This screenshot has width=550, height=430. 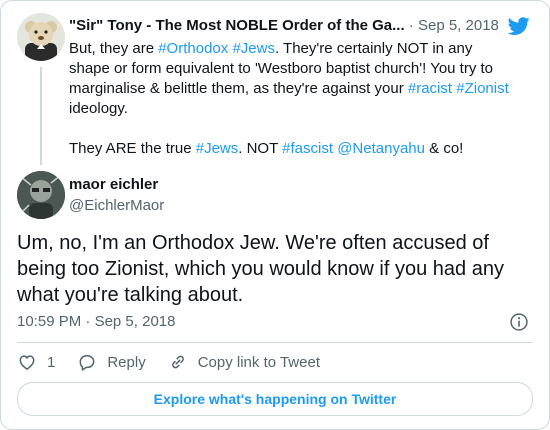 What do you see at coordinates (482, 88) in the screenshot?
I see `hashtag-link: #Zionist` at bounding box center [482, 88].